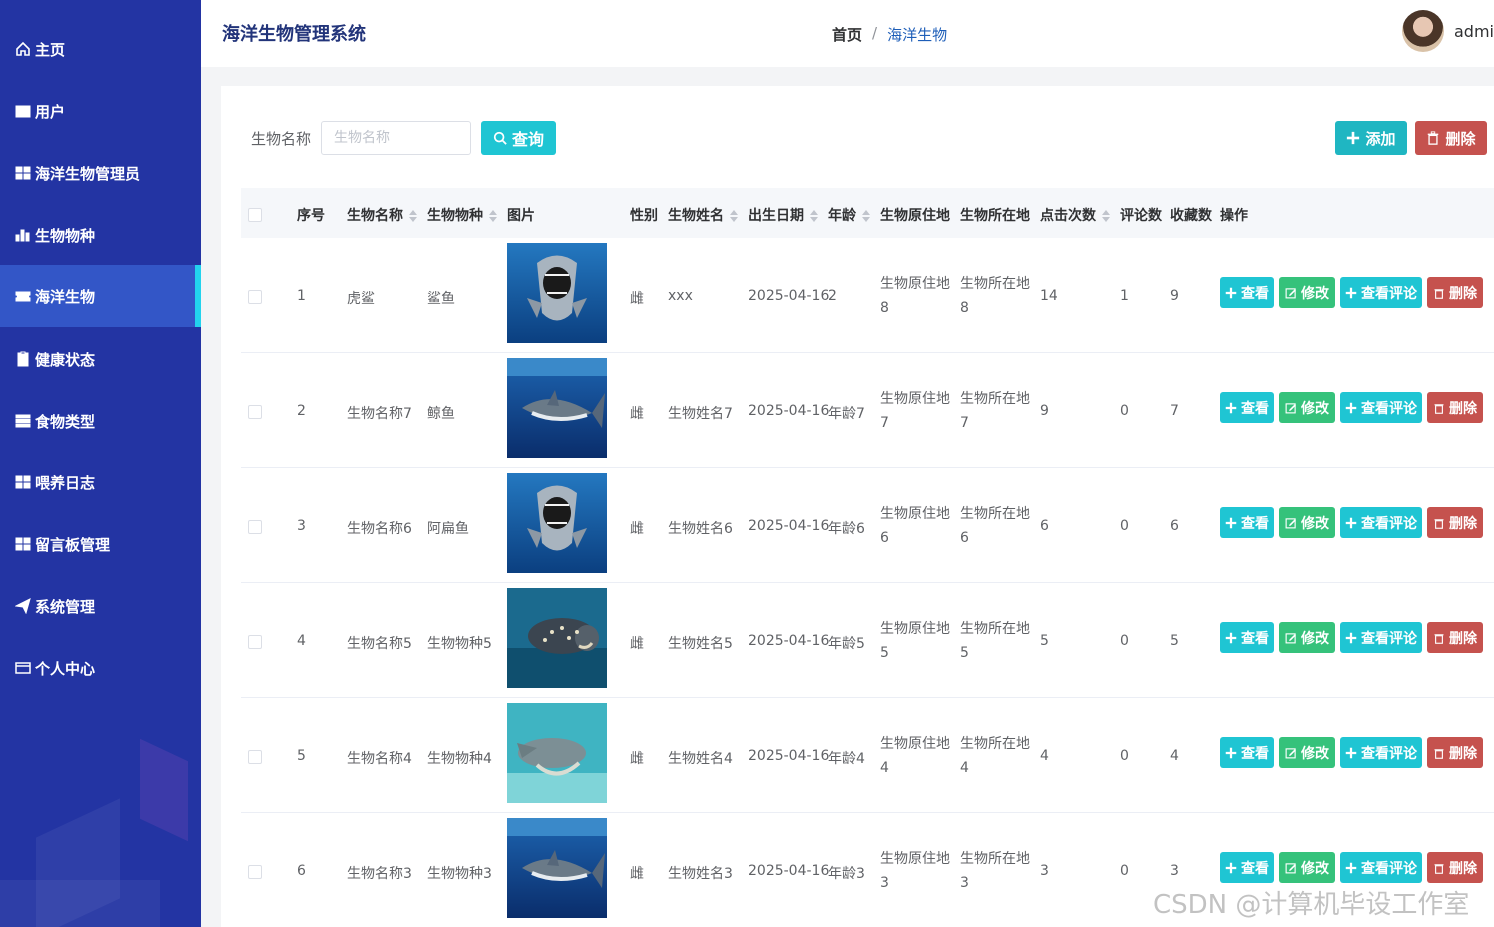 This screenshot has width=1494, height=927. I want to click on sidebar-item-label: 生物物种, so click(65, 235).